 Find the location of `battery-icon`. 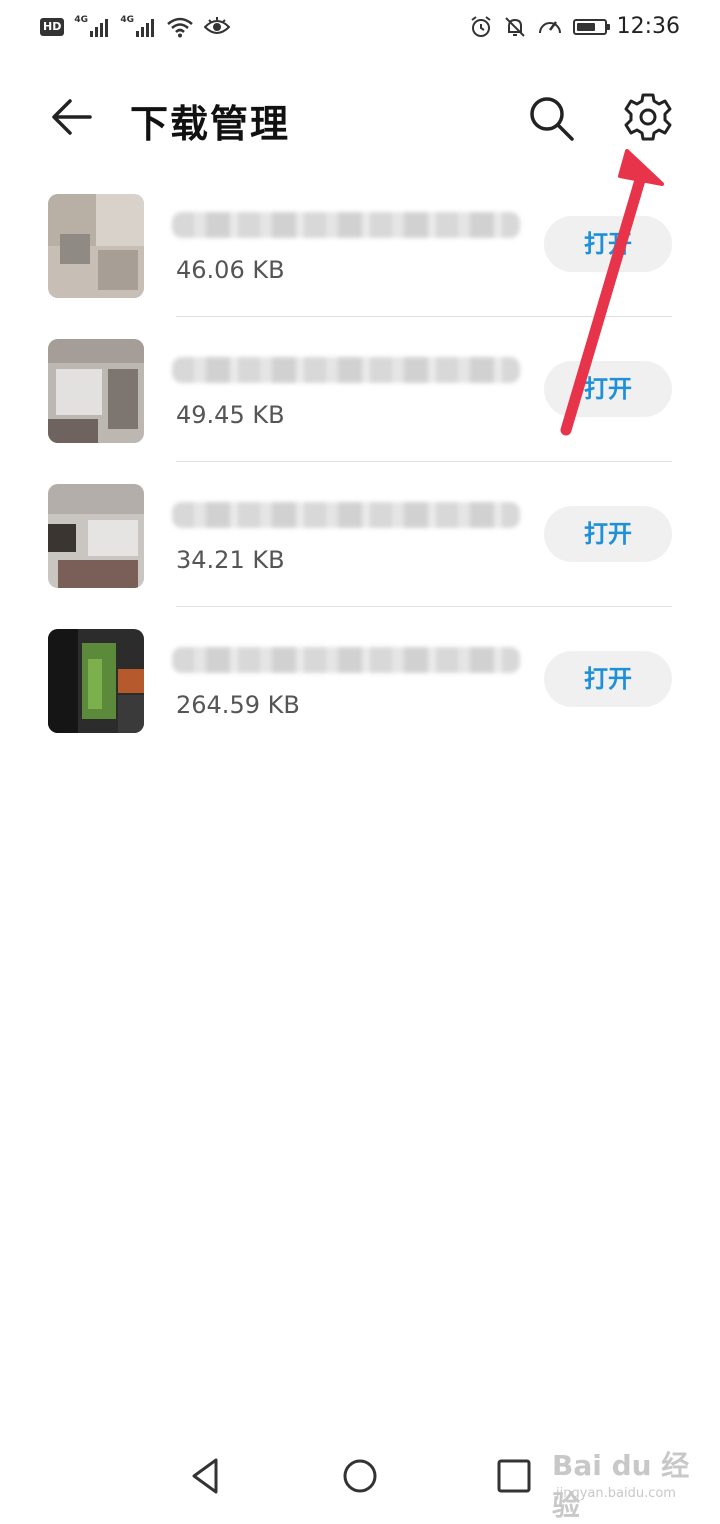

battery-icon is located at coordinates (591, 26).